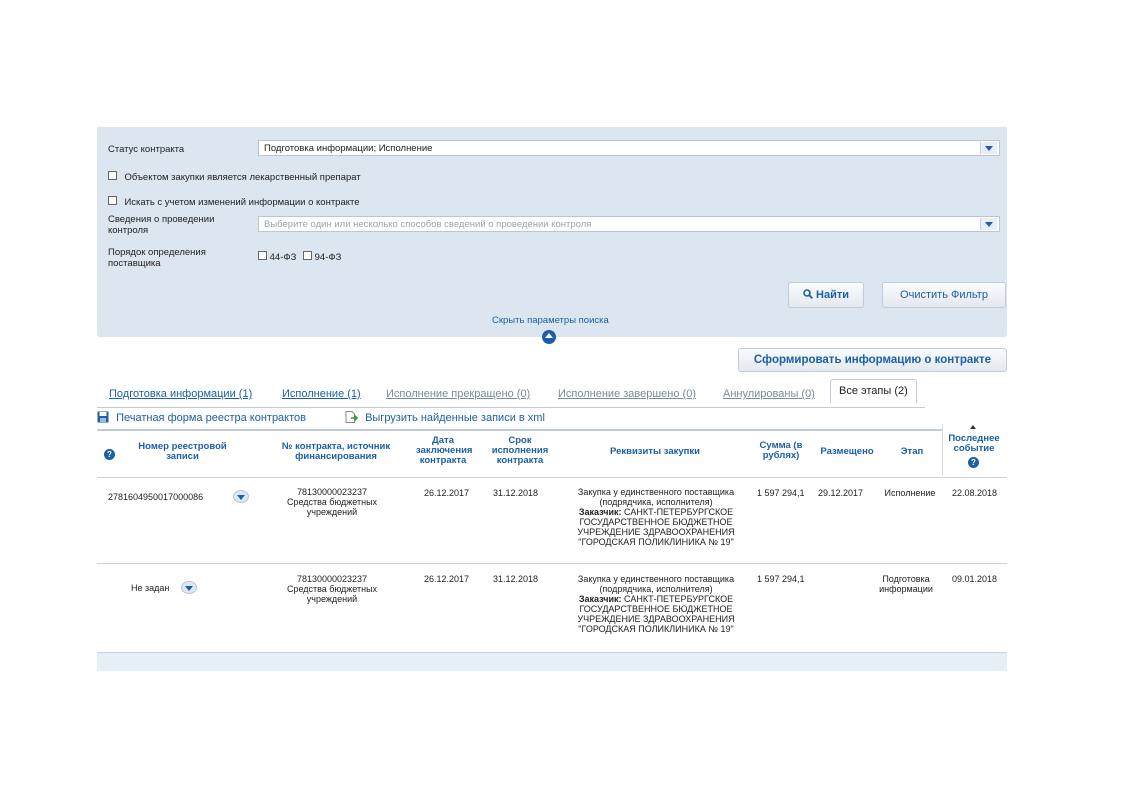 The image size is (1122, 793). Describe the element at coordinates (656, 589) in the screenshot. I see `row2-purchase-line2: (подрядчика, исполнителя)` at that location.